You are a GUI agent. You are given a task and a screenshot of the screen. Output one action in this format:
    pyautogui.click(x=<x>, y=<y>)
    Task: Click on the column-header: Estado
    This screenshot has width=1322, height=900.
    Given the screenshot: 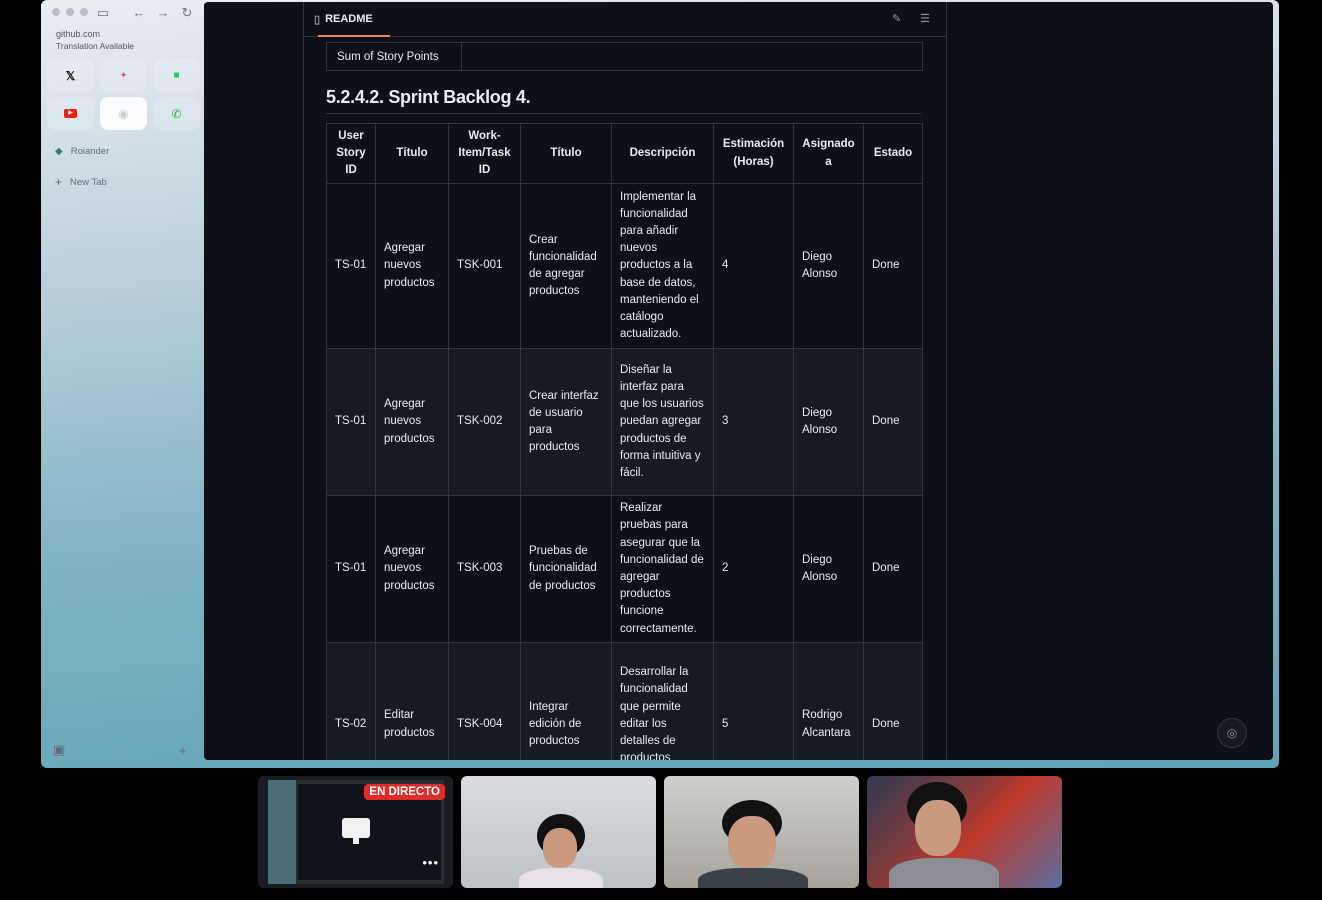 What is the action you would take?
    pyautogui.click(x=893, y=153)
    